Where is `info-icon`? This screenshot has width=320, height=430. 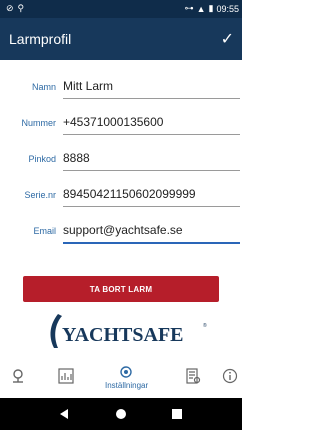 info-icon is located at coordinates (230, 376).